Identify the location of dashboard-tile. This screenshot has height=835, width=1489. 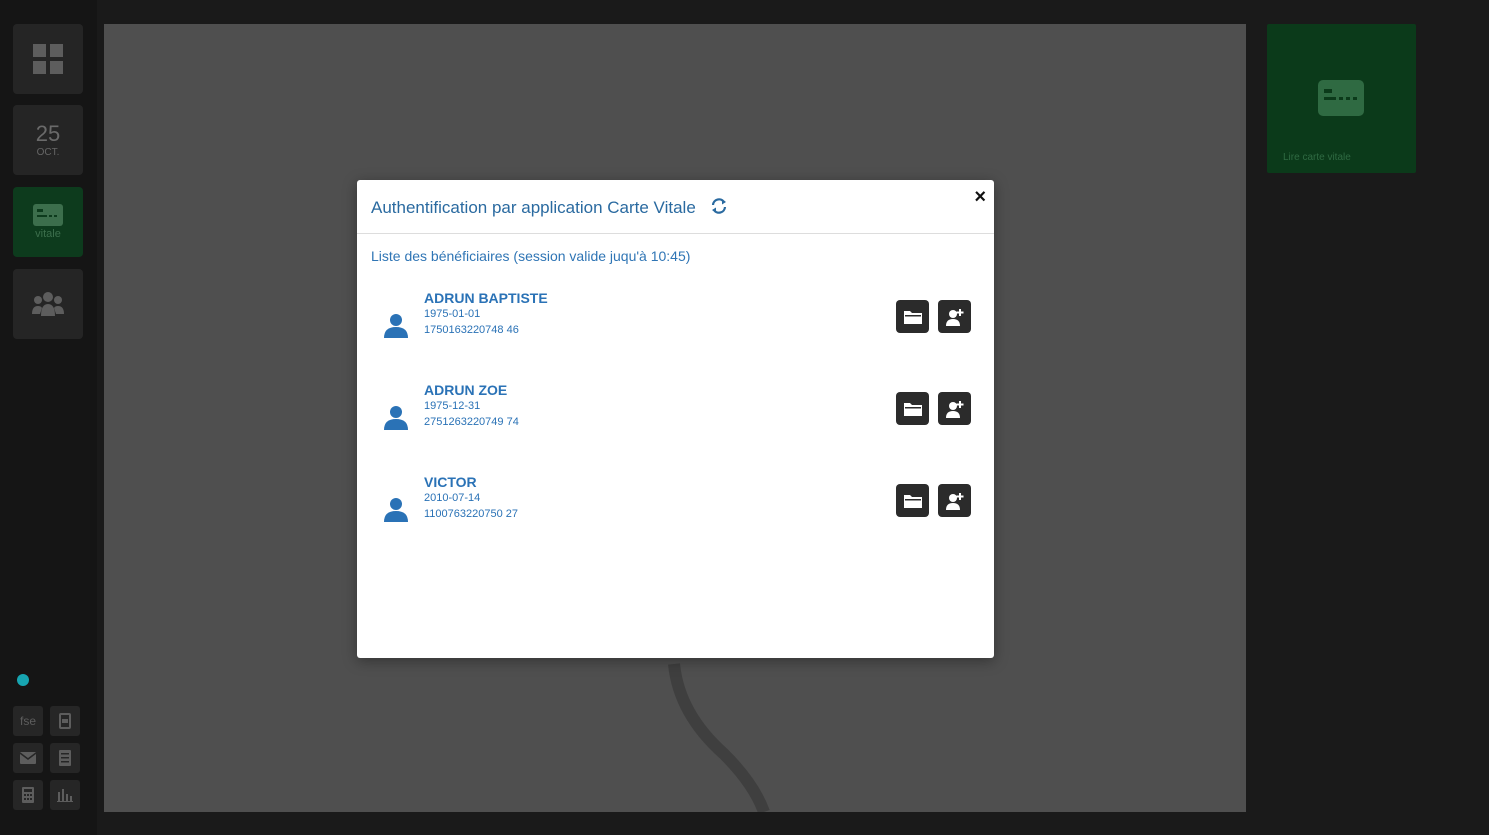
(48, 59).